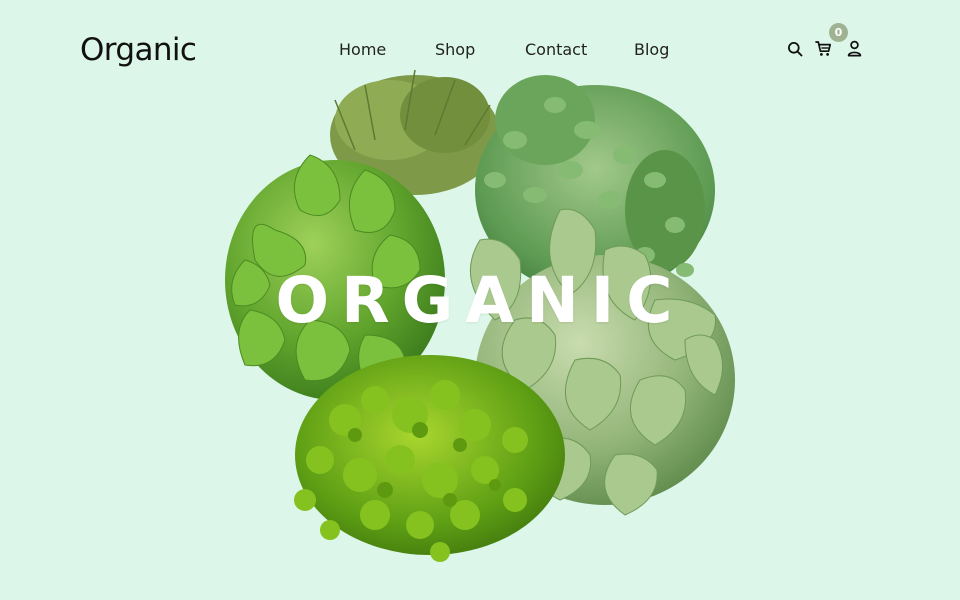 The width and height of the screenshot is (960, 600). I want to click on site-logo: Organic, so click(138, 50).